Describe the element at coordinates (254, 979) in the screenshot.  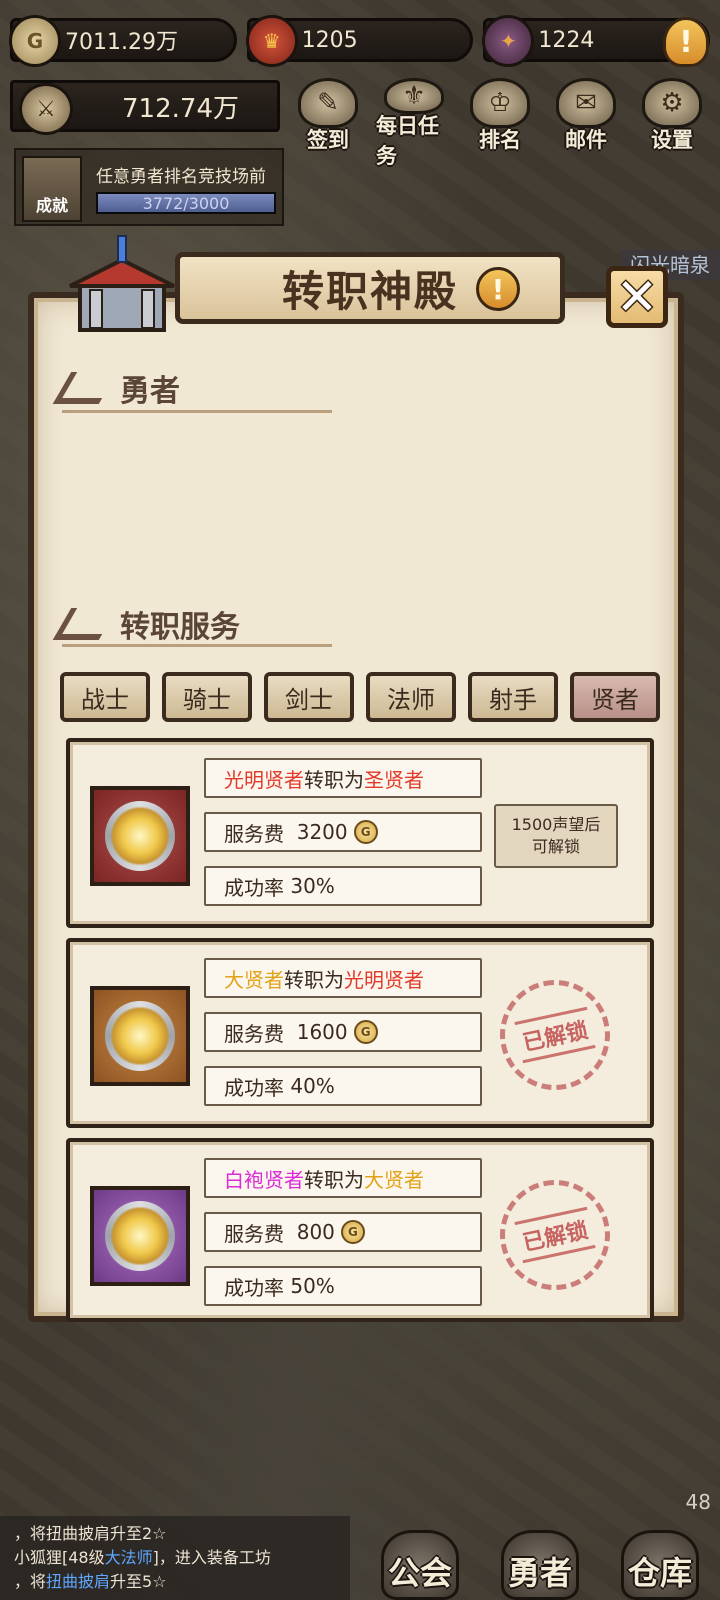
I see `from-class: 大贤者` at that location.